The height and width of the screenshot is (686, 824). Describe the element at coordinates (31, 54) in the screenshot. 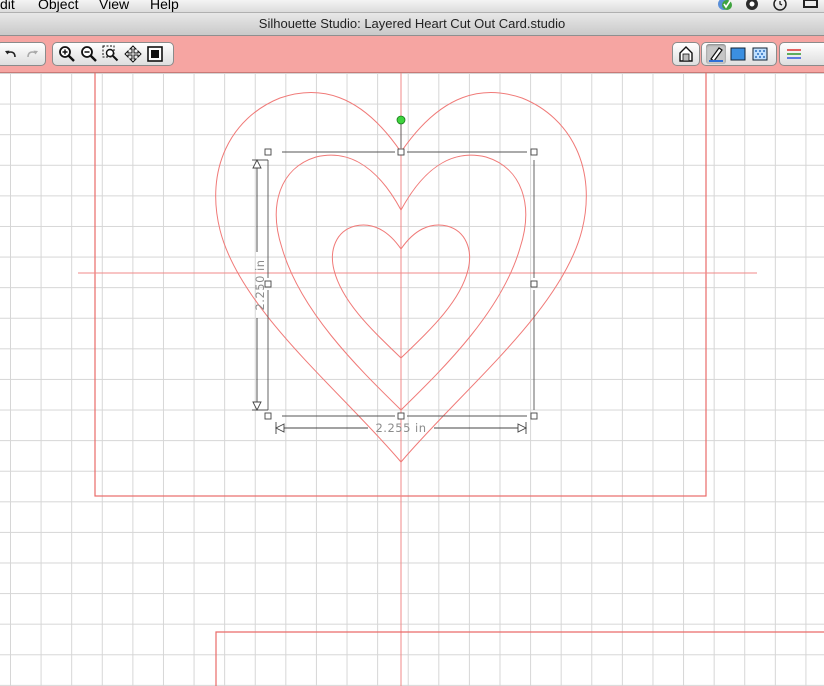

I see `redo-icon` at that location.